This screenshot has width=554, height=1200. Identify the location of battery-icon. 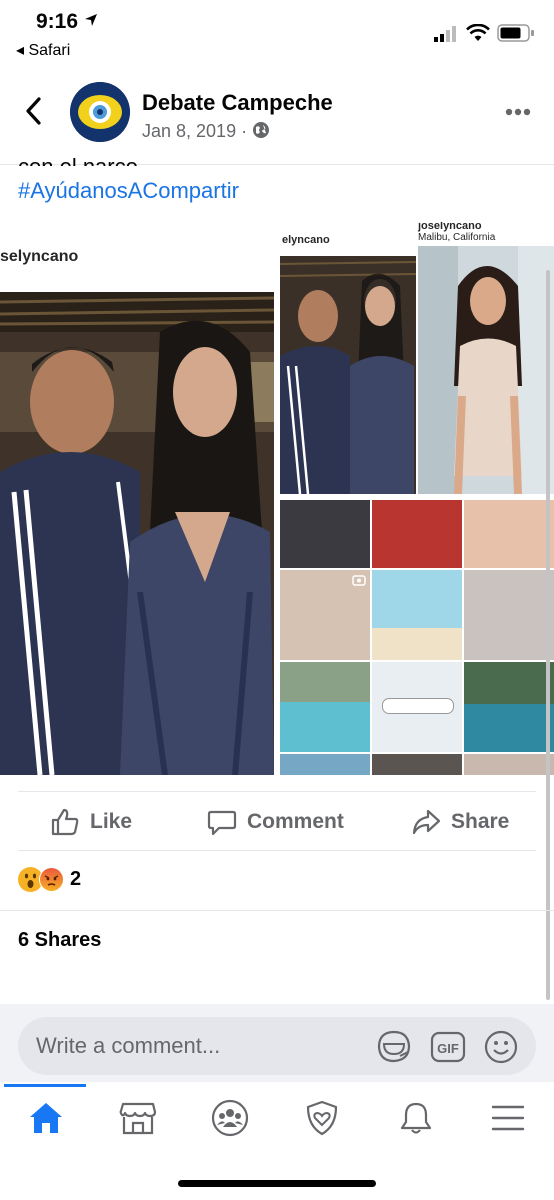
(515, 33).